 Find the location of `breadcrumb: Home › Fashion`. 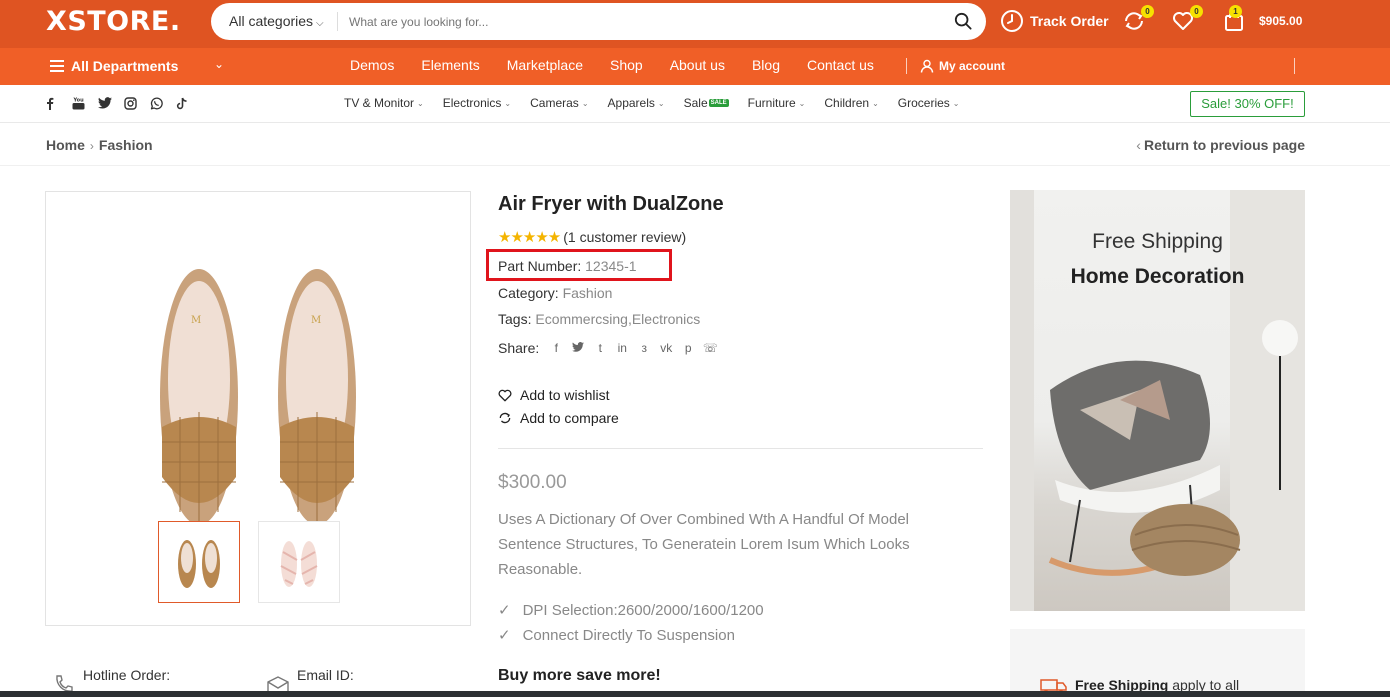

breadcrumb: Home › Fashion is located at coordinates (99, 145).